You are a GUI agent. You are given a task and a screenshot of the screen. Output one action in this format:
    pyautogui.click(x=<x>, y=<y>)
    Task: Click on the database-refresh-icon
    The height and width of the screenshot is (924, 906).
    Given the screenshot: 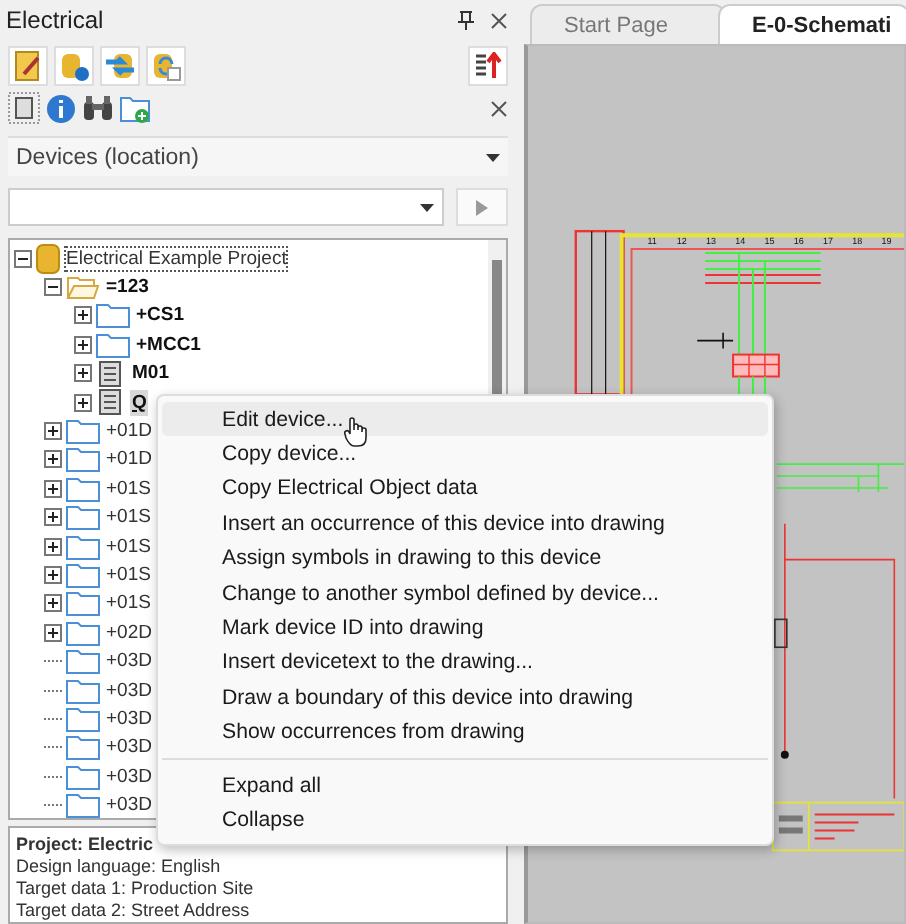 What is the action you would take?
    pyautogui.click(x=166, y=65)
    